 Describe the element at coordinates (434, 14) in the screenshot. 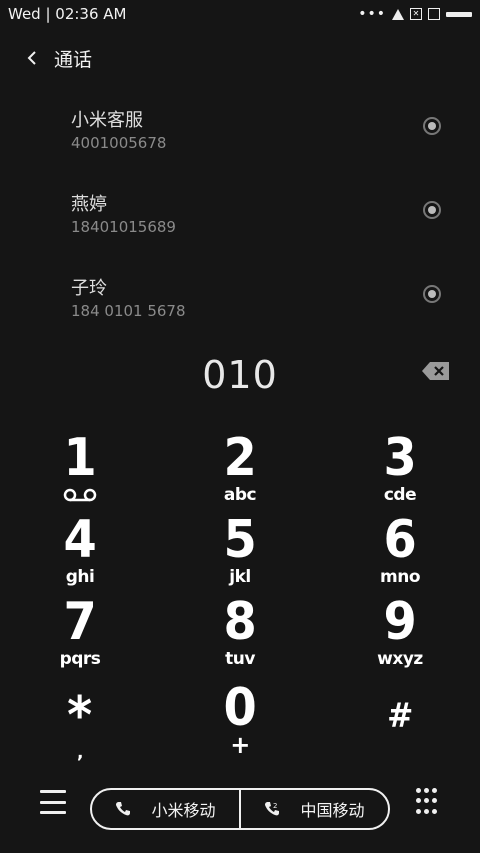

I see `sim-card-icon` at that location.